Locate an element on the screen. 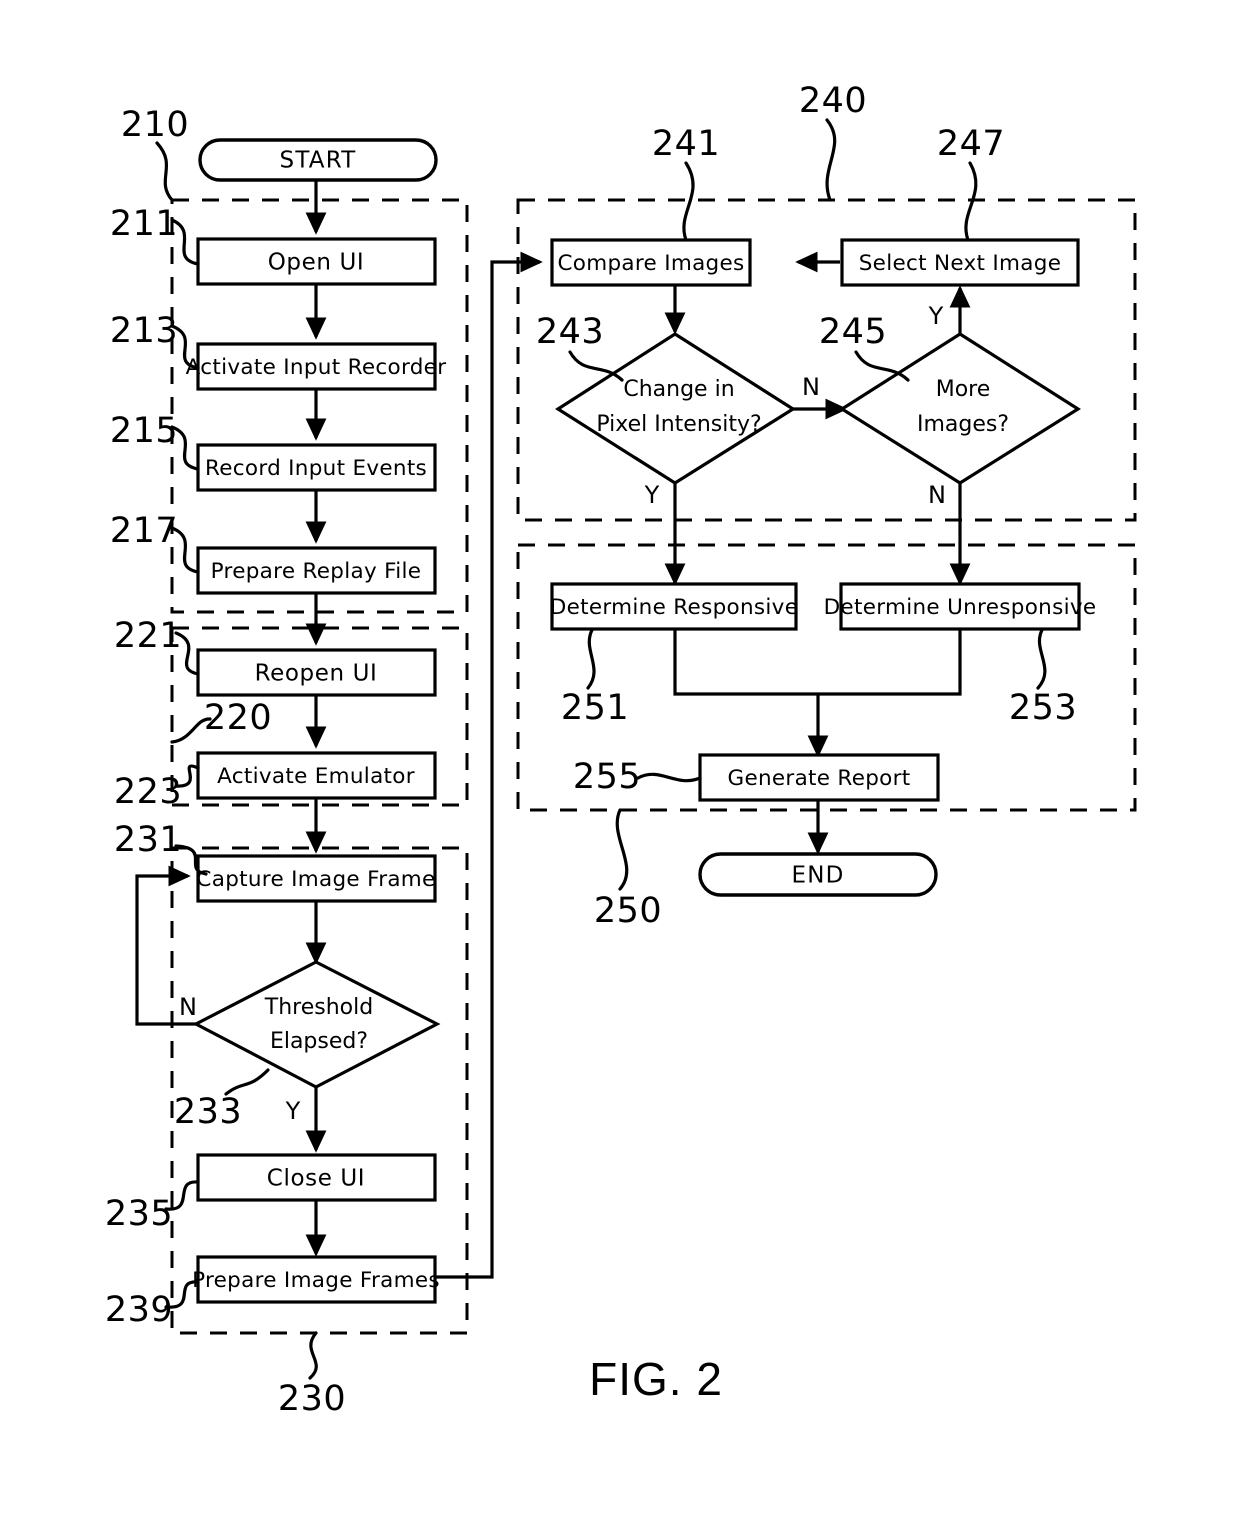  terminal-start: START is located at coordinates (318, 160).